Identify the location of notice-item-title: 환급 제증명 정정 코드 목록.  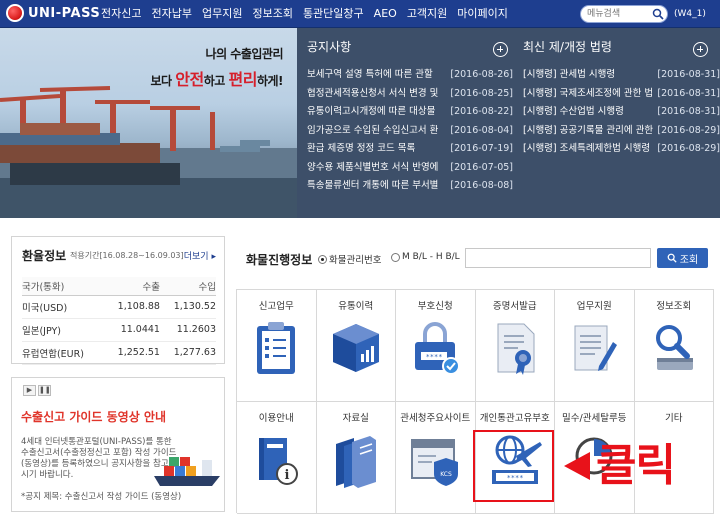
(377, 149).